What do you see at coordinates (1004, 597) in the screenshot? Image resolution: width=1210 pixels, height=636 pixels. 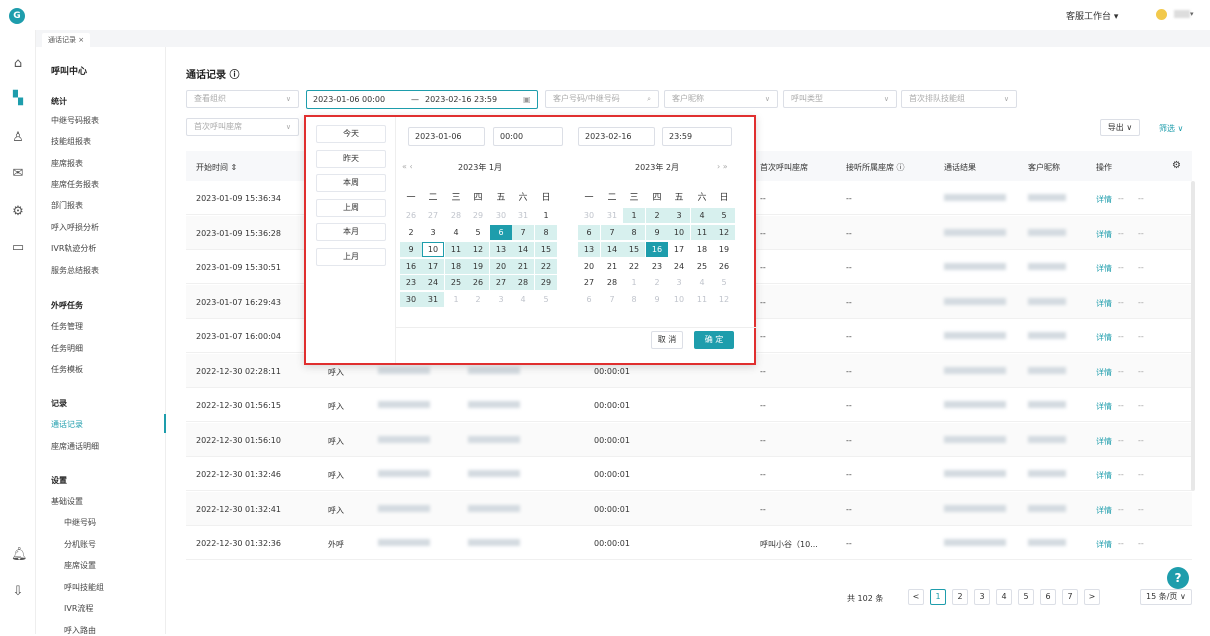 I see `pager-page-4: 4` at bounding box center [1004, 597].